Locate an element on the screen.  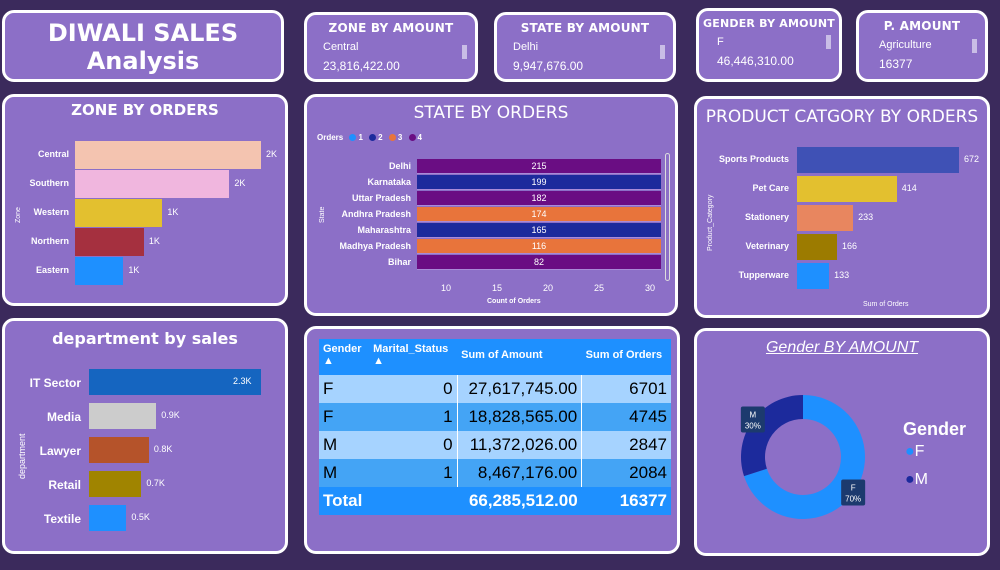
chart-title: Gender BY AMOUNT is located at coordinates (842, 347).